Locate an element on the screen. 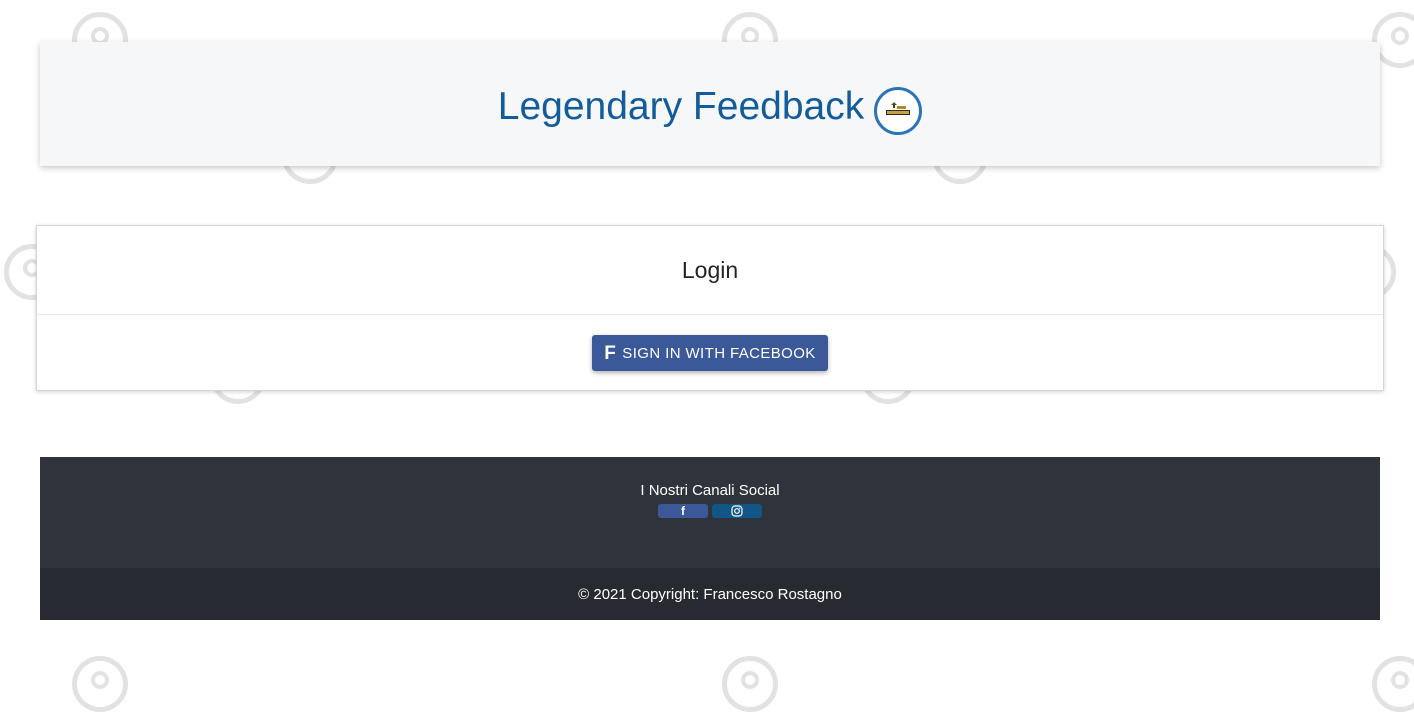 This screenshot has width=1414, height=712. legendary-logo-icon is located at coordinates (898, 111).